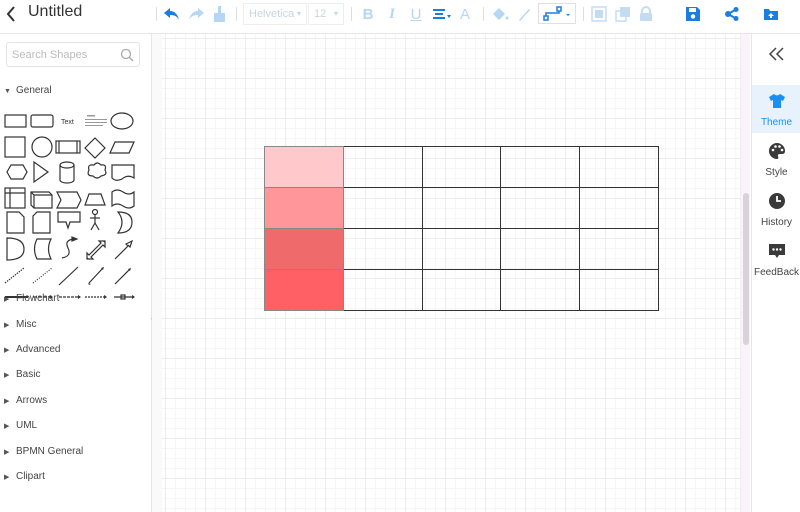 This screenshot has width=800, height=512. Describe the element at coordinates (599, 14) in the screenshot. I see `bring-to-front-button` at that location.